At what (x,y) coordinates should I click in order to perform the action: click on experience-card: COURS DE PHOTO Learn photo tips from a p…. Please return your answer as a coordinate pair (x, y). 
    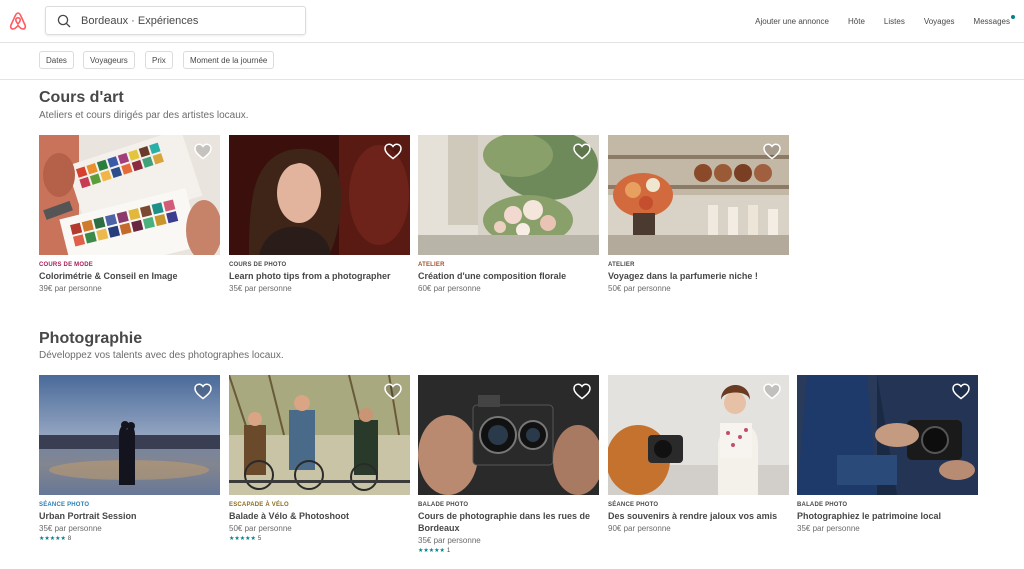
    Looking at the image, I should click on (319, 214).